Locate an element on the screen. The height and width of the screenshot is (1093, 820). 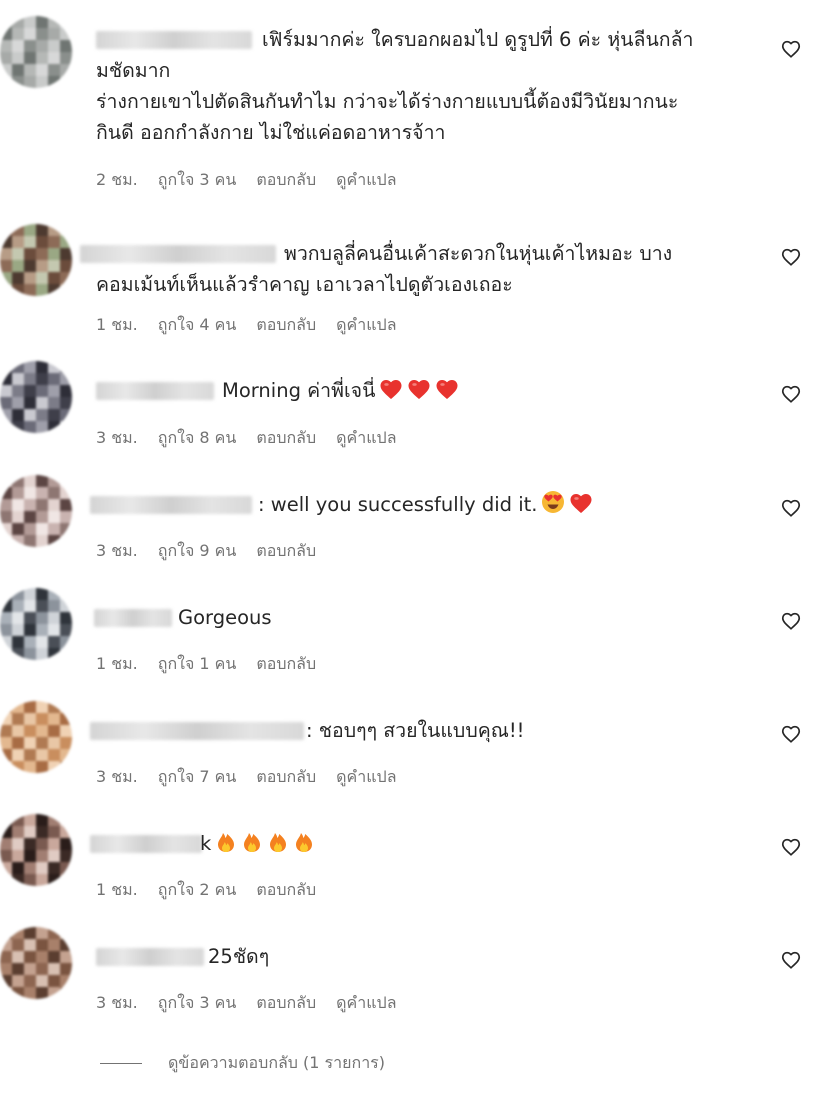
comment-text: Gorgeous is located at coordinates (225, 617).